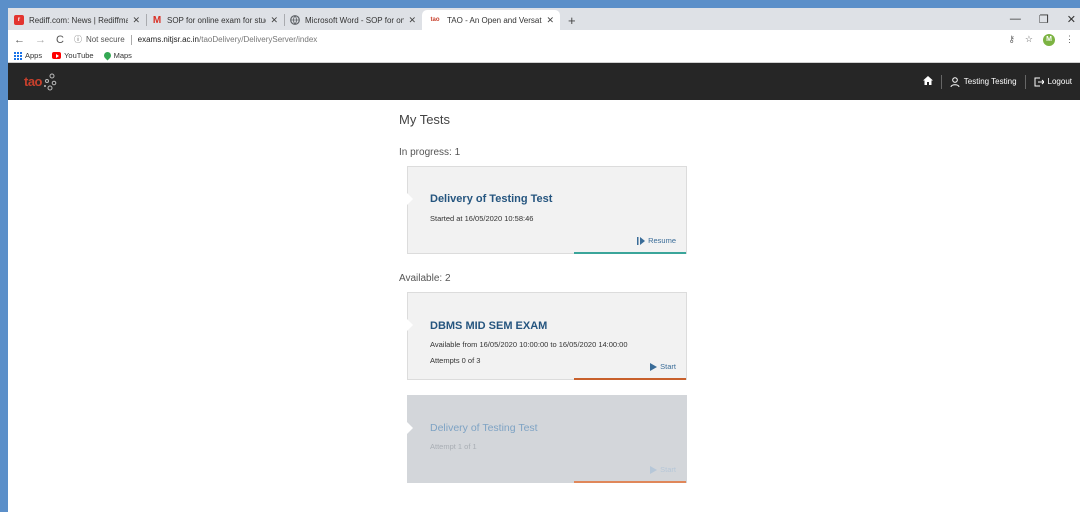 The image size is (1080, 512). What do you see at coordinates (544, 56) in the screenshot?
I see `bookmarks-bar: Apps YouTube Maps` at bounding box center [544, 56].